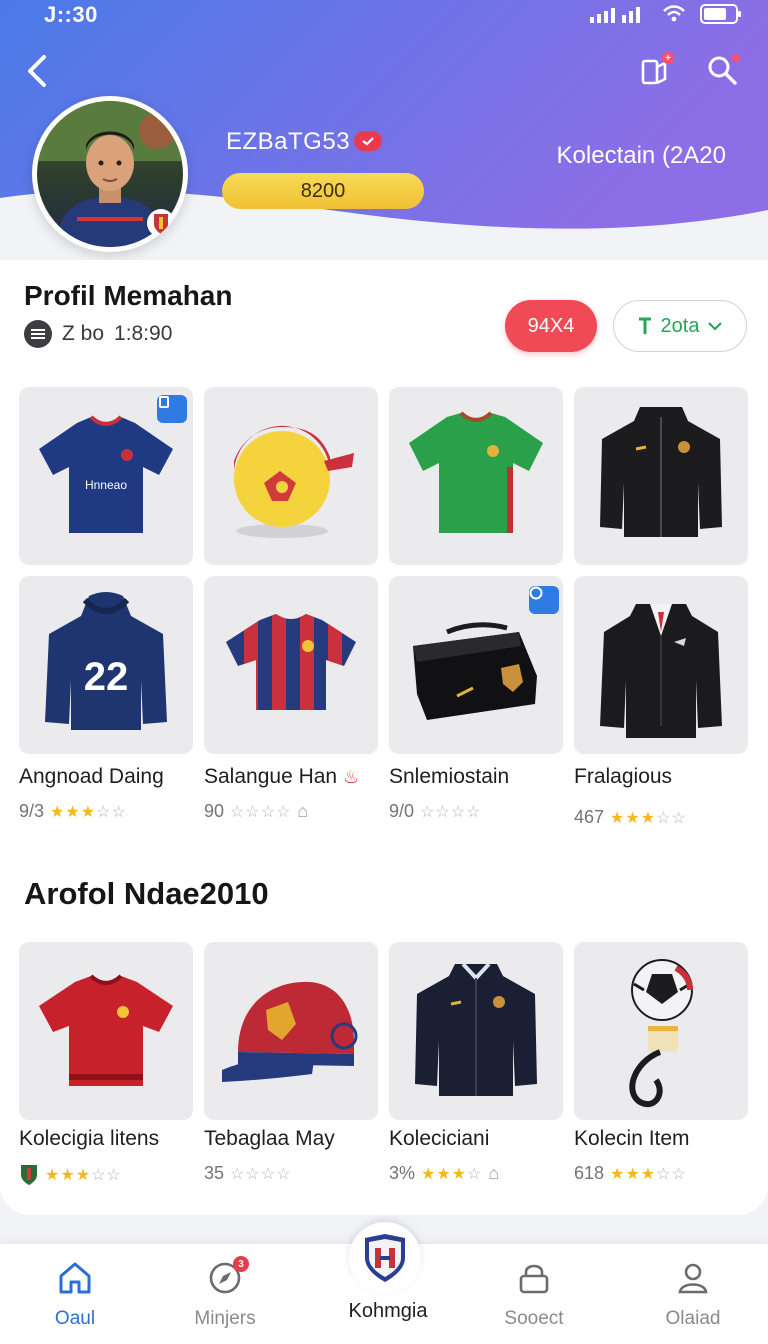 This screenshot has height=1344, width=768. Describe the element at coordinates (641, 155) in the screenshot. I see `collection-year: Kolectain (2A20` at that location.